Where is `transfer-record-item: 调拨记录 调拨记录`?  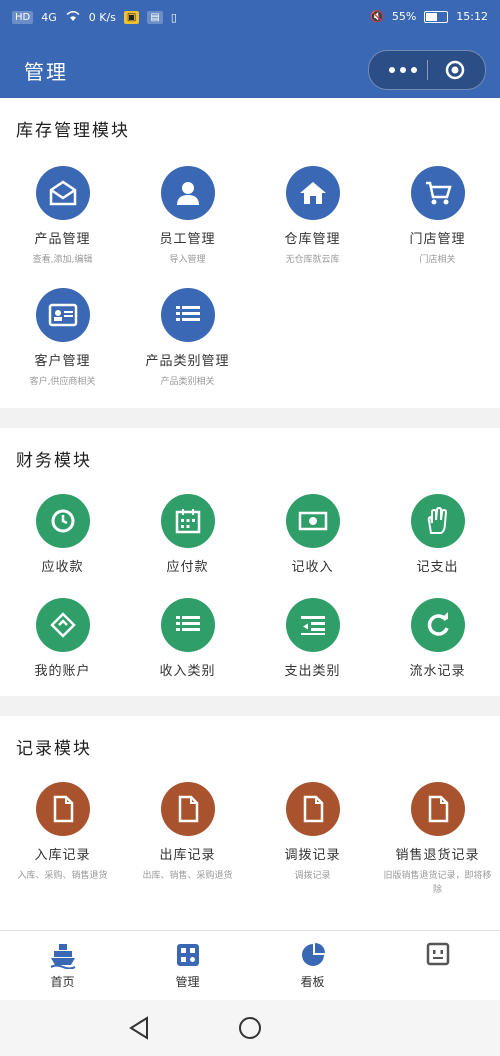
transfer-record-item: 调拨记录 调拨记录 is located at coordinates (312, 832).